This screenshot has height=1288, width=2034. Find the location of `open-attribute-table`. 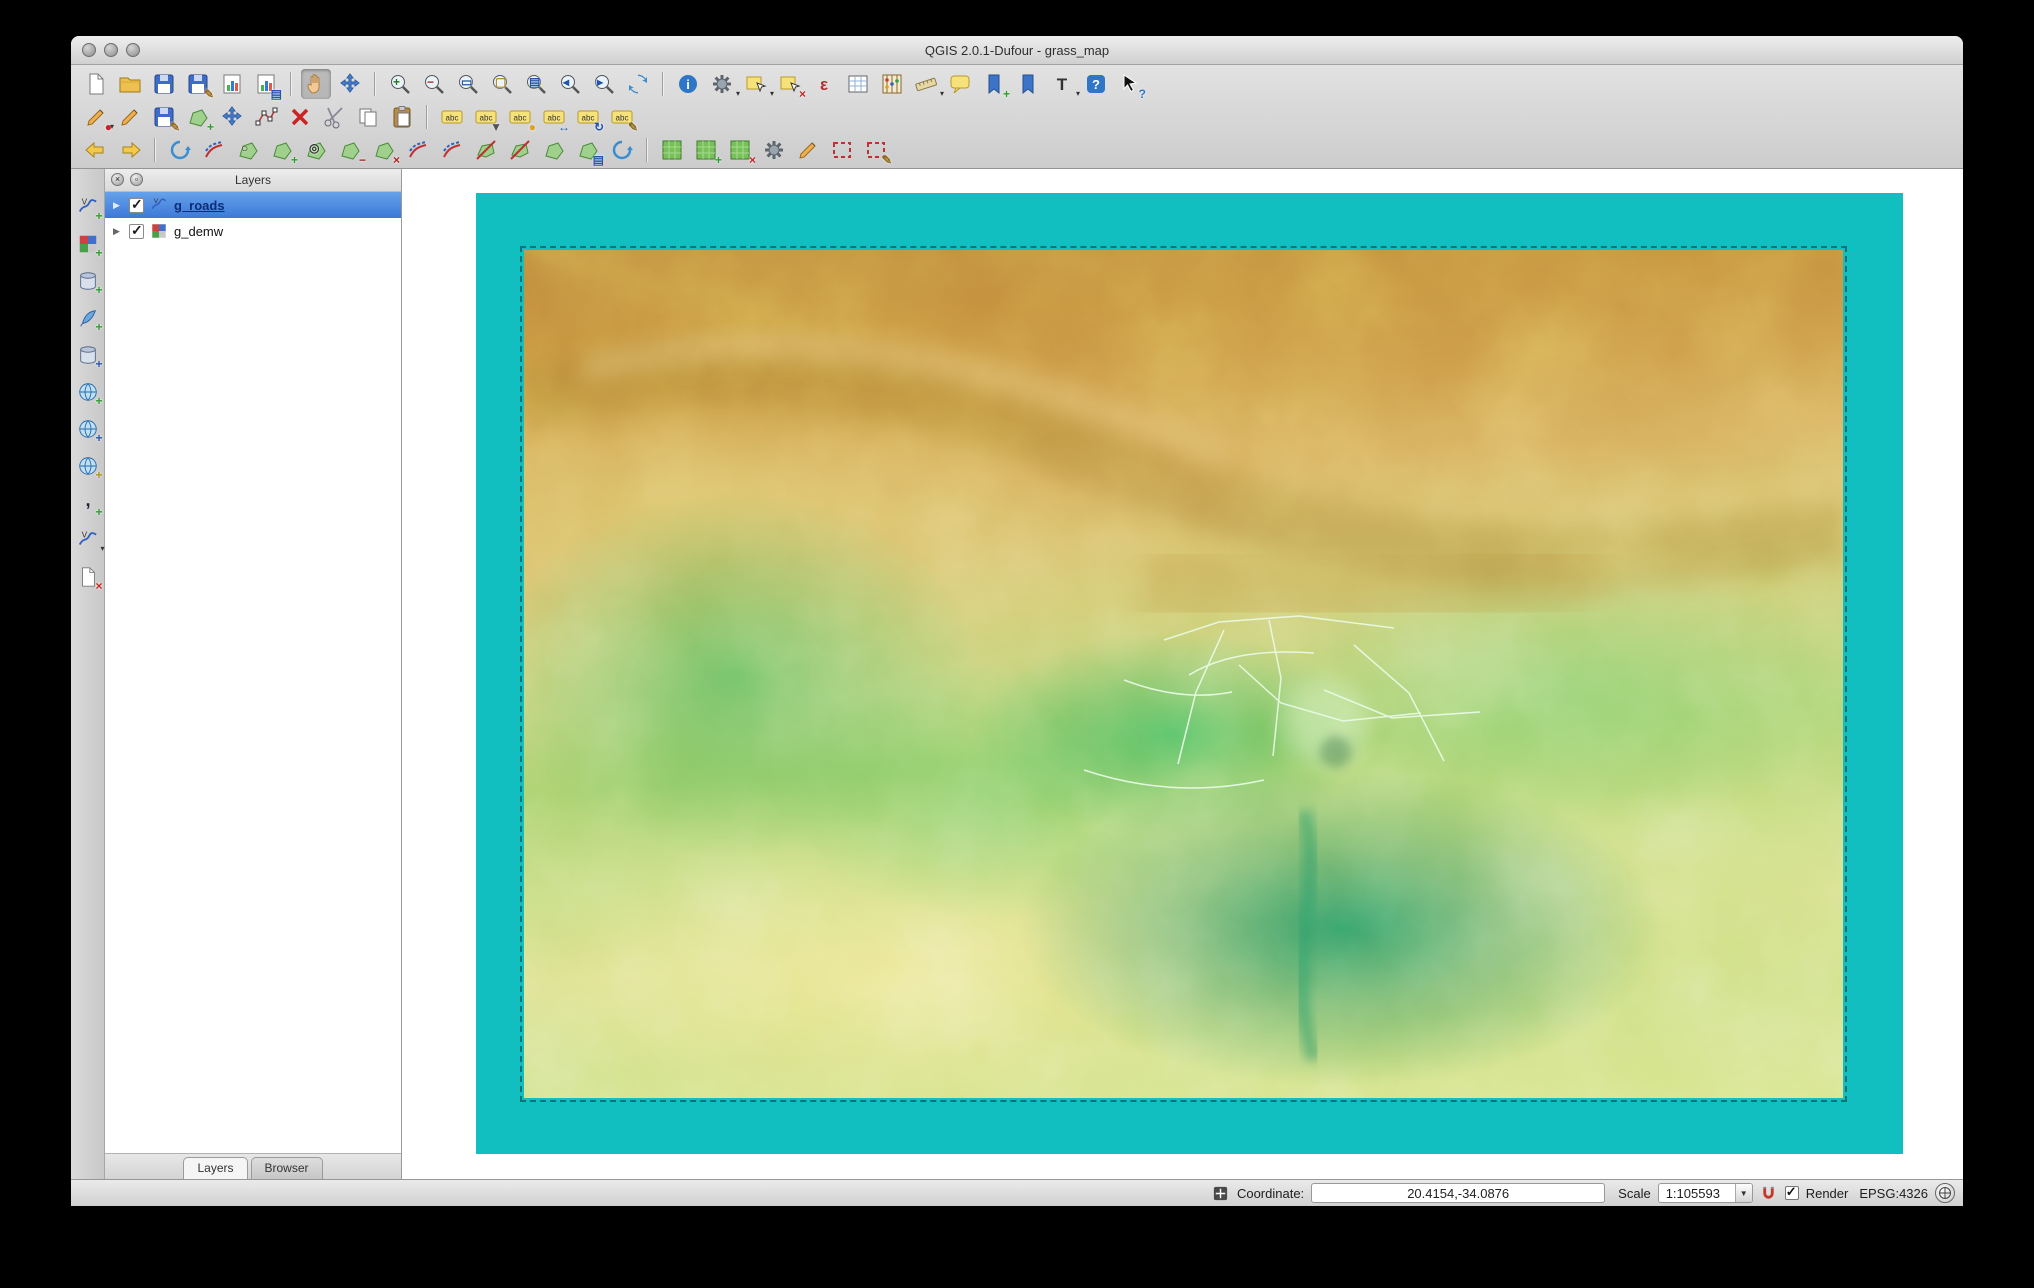

open-attribute-table is located at coordinates (858, 84).